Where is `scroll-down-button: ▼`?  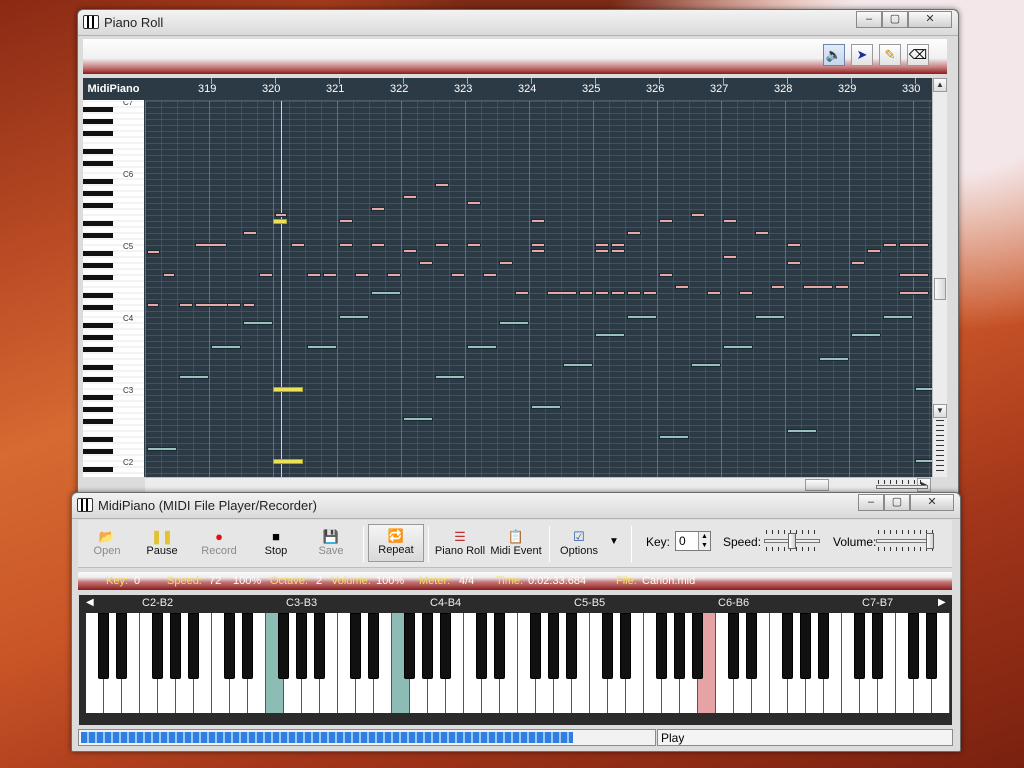
scroll-down-button: ▼ is located at coordinates (940, 411).